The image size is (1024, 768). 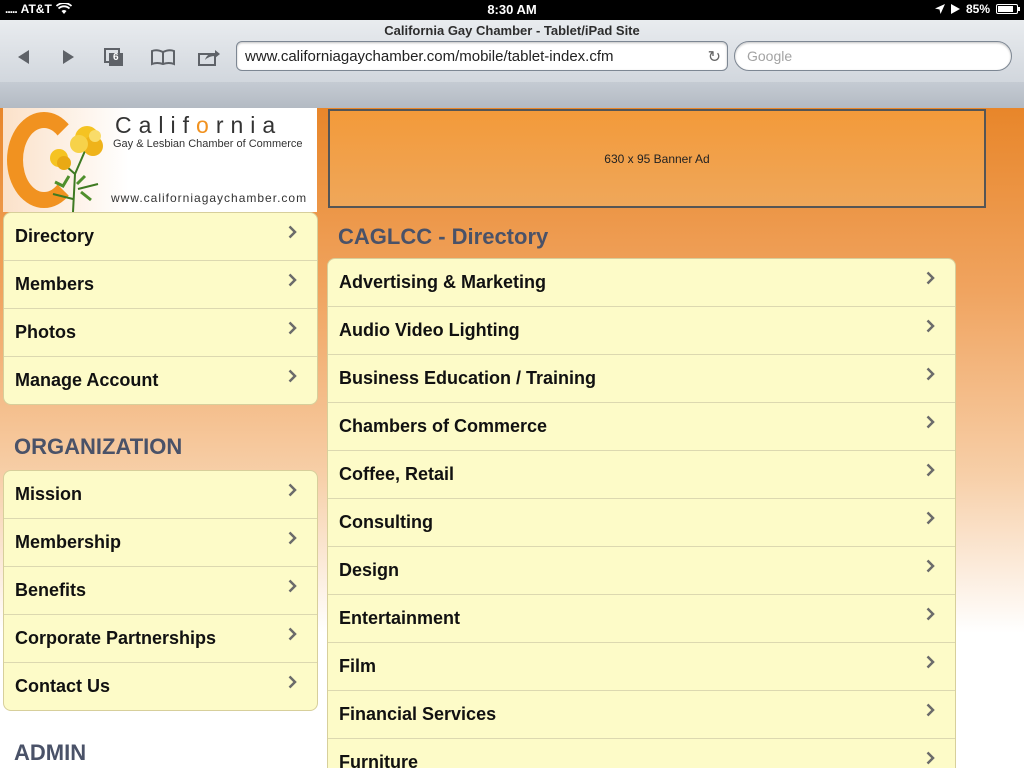 What do you see at coordinates (160, 380) in the screenshot?
I see `nav-item-manage-account: Manage Account` at bounding box center [160, 380].